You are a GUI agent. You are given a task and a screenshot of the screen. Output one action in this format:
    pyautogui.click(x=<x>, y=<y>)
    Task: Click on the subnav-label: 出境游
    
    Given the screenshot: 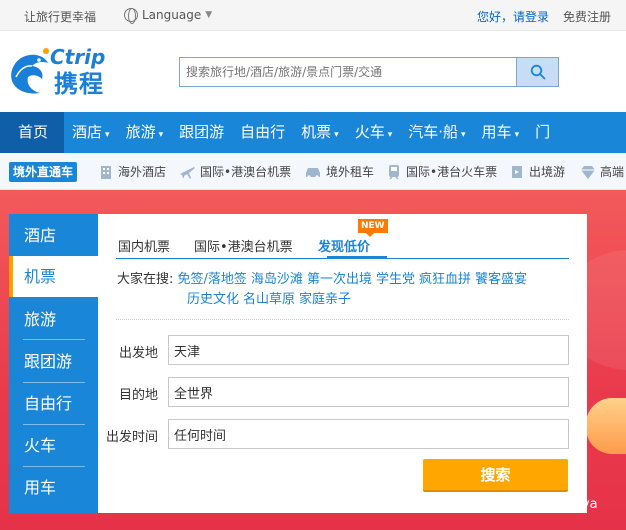 What is the action you would take?
    pyautogui.click(x=547, y=172)
    